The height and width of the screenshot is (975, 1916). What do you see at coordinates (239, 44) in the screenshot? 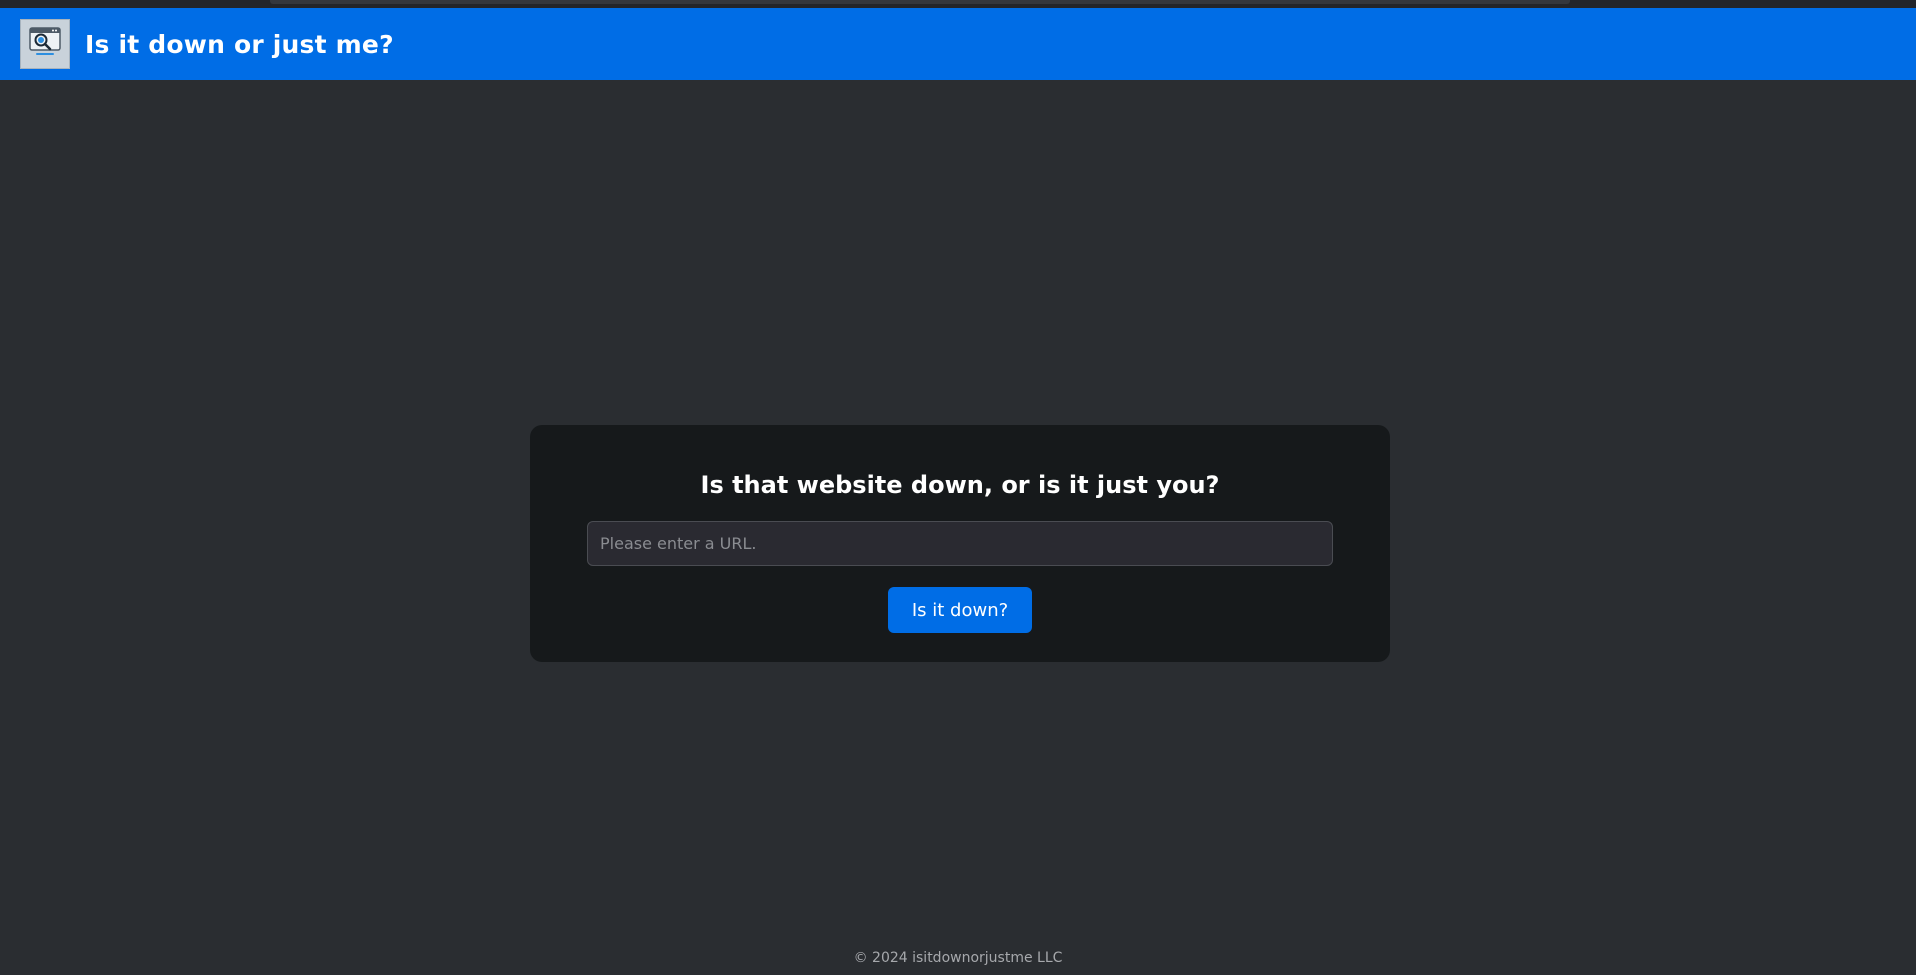
I see `site-title: Is it down or just me?` at bounding box center [239, 44].